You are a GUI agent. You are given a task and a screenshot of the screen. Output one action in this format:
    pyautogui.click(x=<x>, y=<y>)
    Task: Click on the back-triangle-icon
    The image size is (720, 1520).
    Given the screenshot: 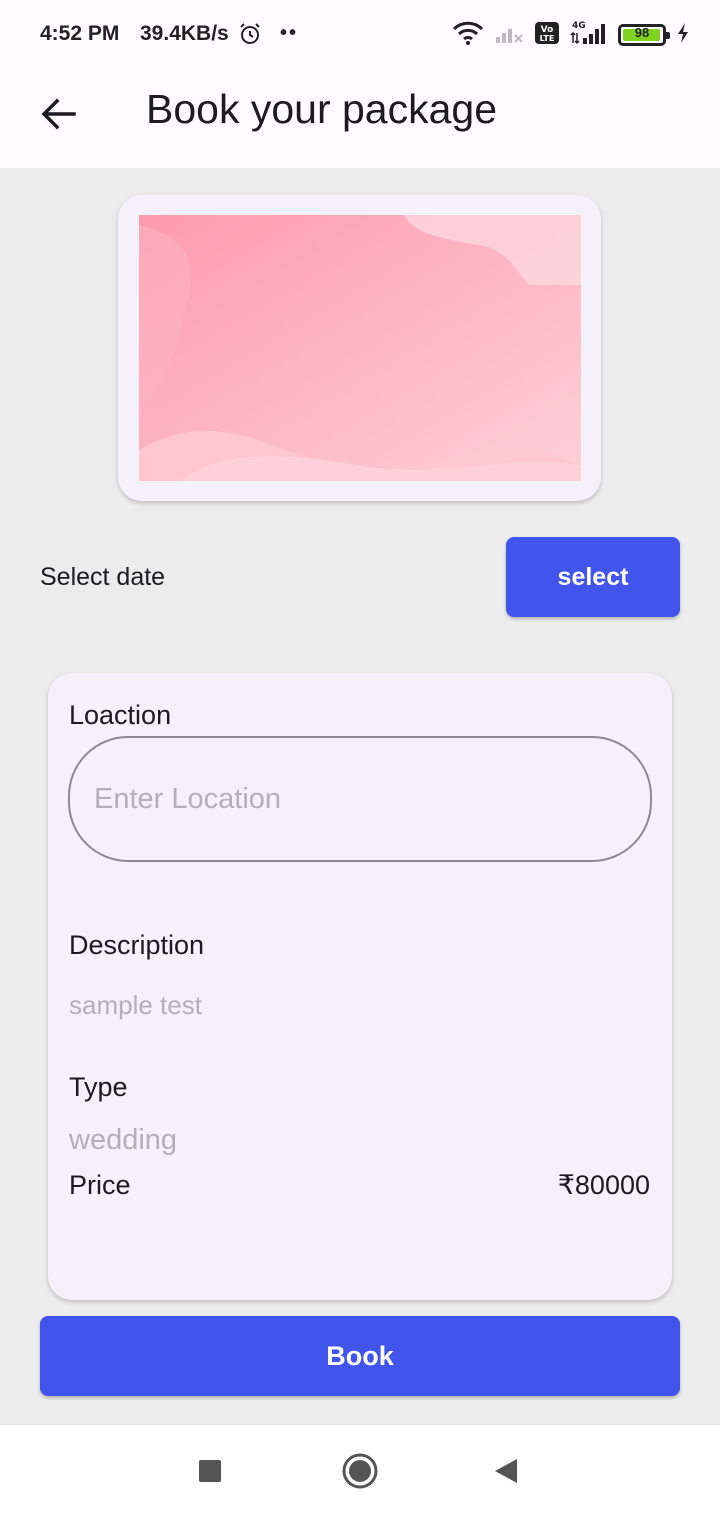 What is the action you would take?
    pyautogui.click(x=506, y=1473)
    